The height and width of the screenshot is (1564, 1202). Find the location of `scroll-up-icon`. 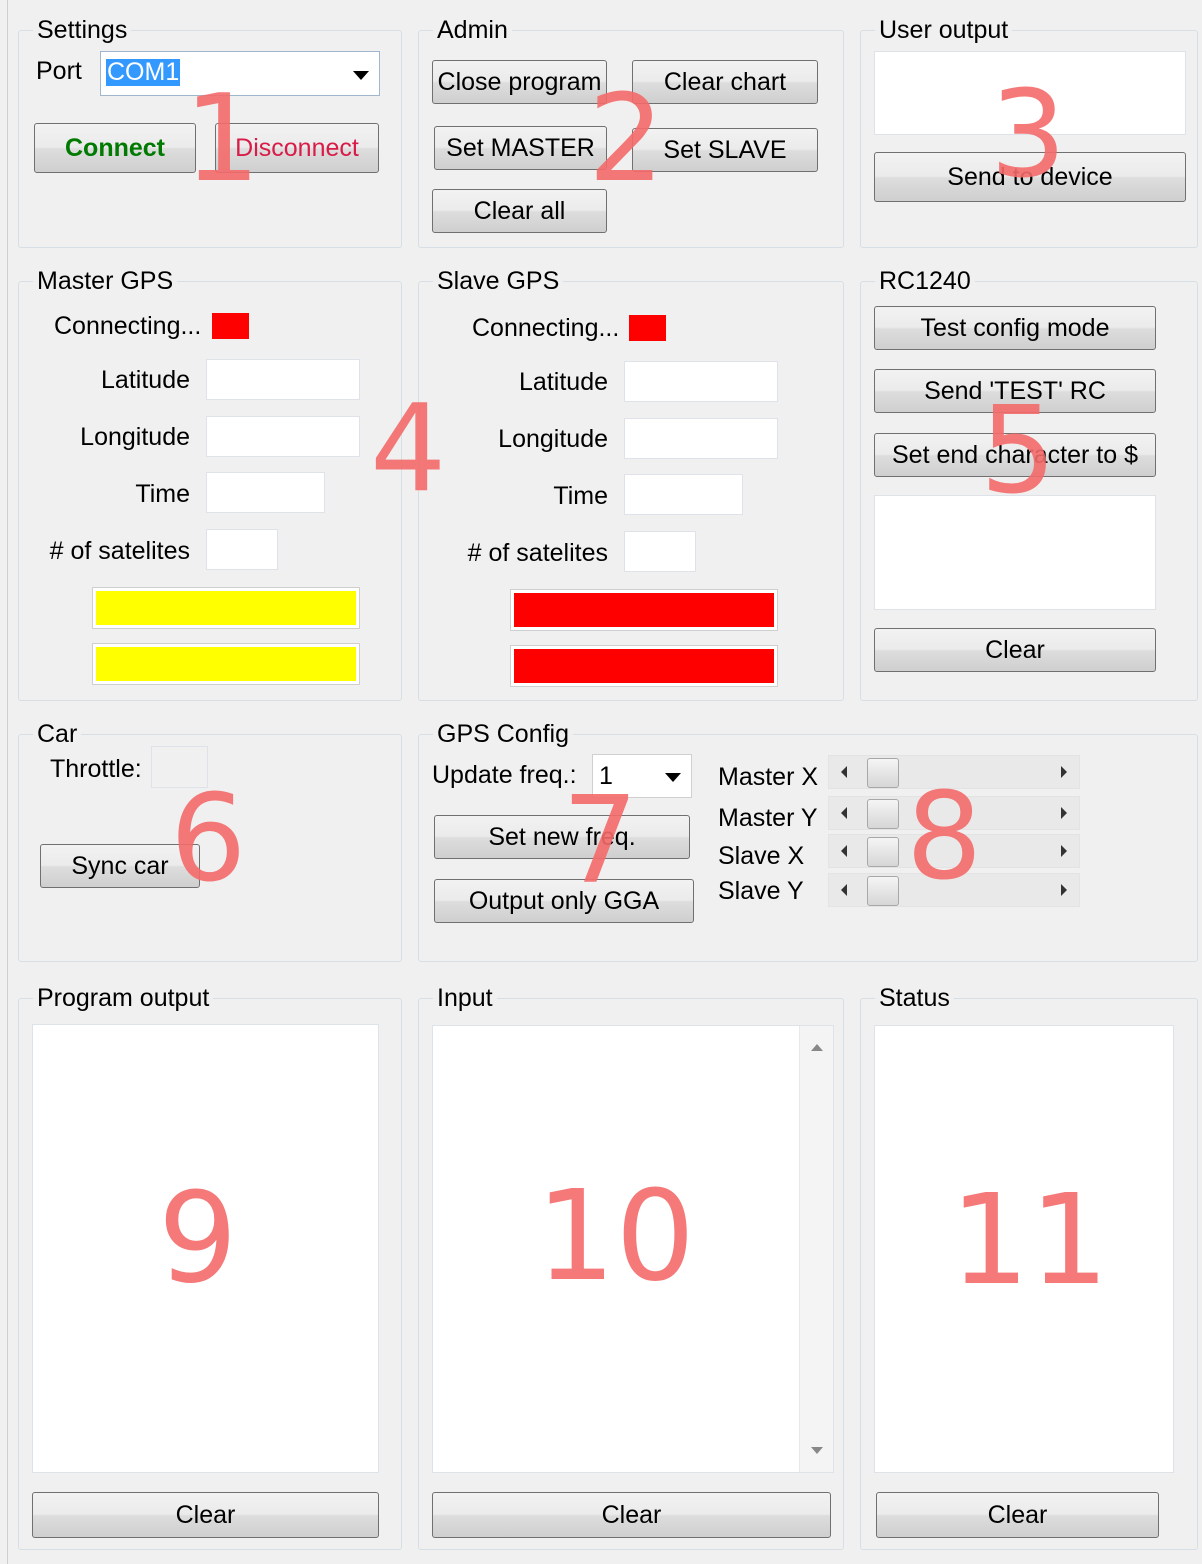

scroll-up-icon is located at coordinates (816, 1047).